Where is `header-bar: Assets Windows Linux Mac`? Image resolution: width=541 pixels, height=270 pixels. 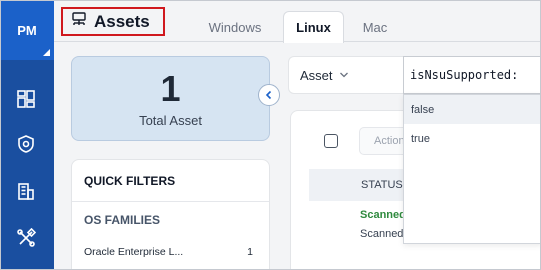 header-bar: Assets Windows Linux Mac is located at coordinates (297, 21).